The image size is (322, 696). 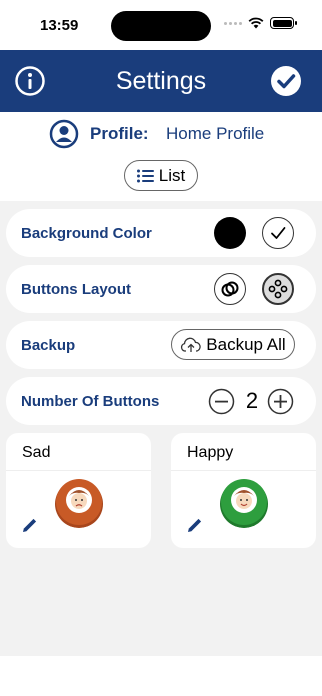 What do you see at coordinates (36, 452) in the screenshot?
I see `button-card-title: Sad` at bounding box center [36, 452].